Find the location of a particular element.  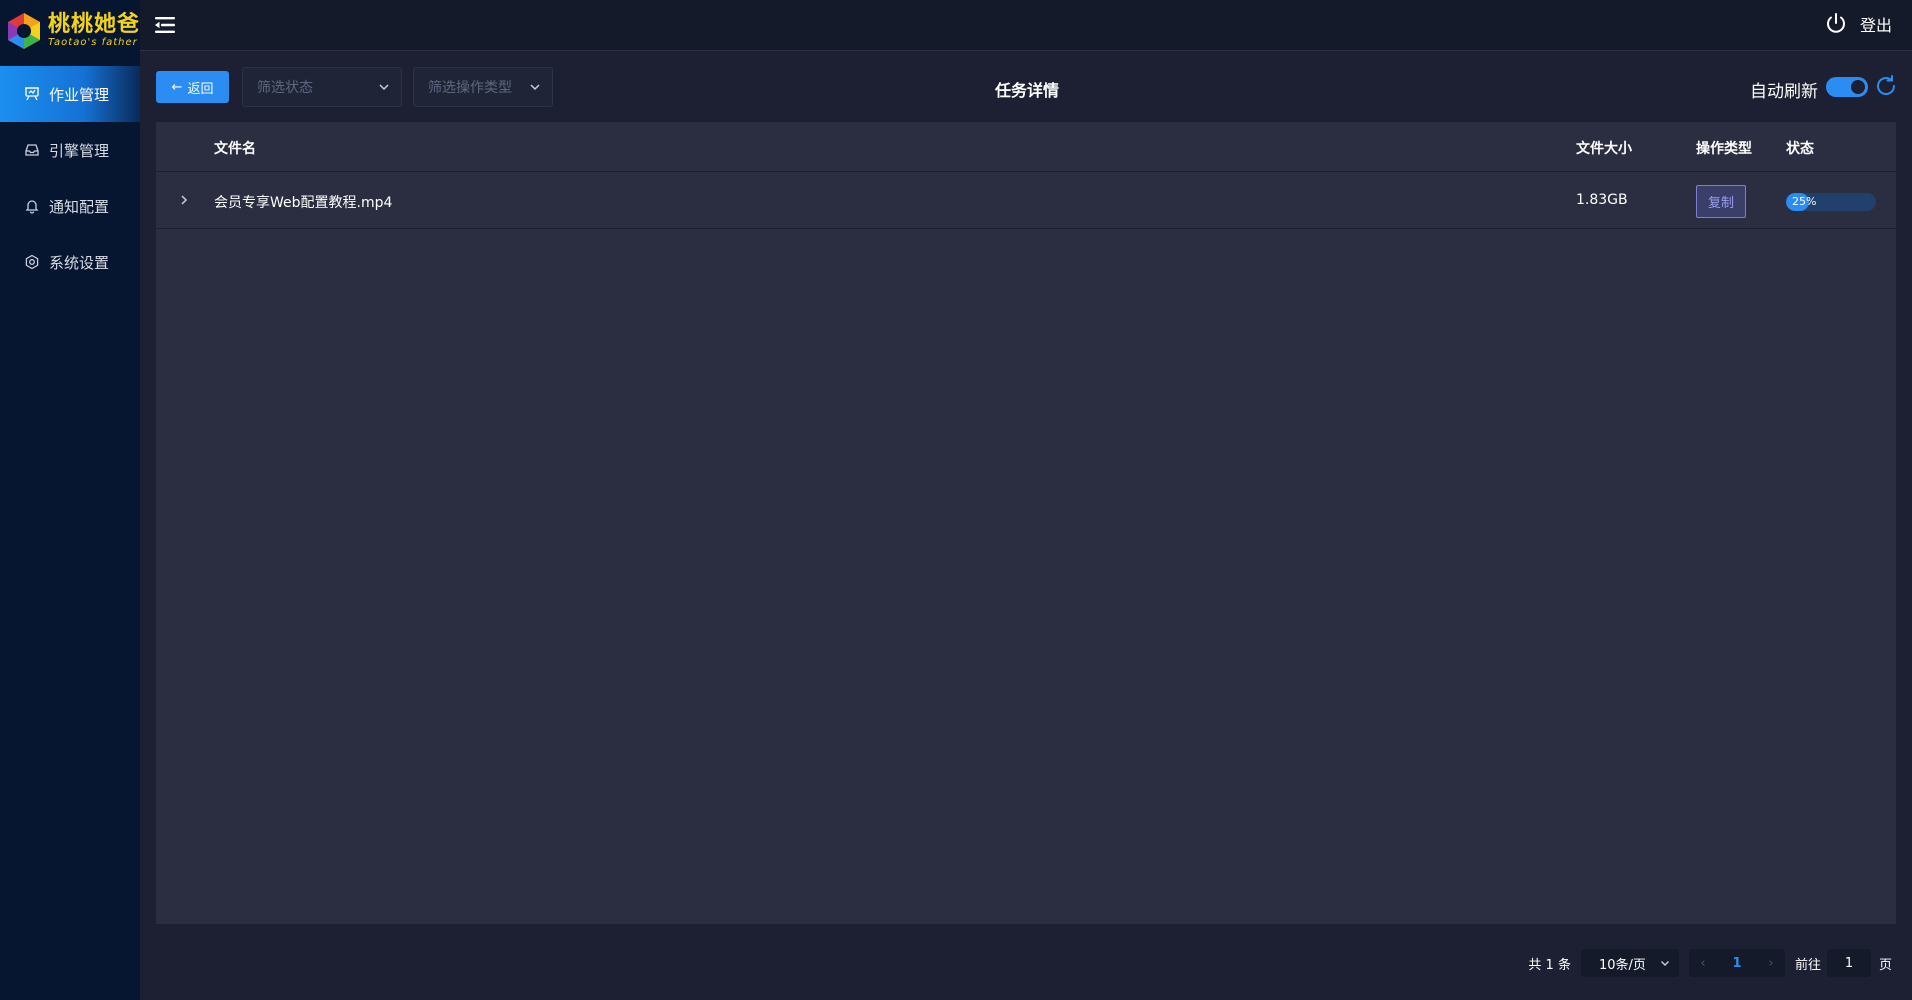

page-suffix: 页 is located at coordinates (1885, 965).